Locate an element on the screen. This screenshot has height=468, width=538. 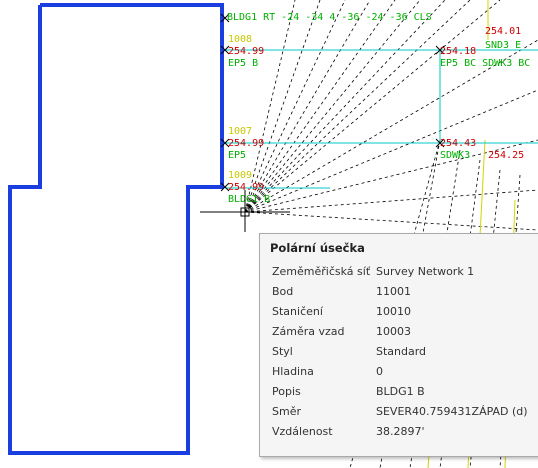
point-code: SND3 E is located at coordinates (503, 45).